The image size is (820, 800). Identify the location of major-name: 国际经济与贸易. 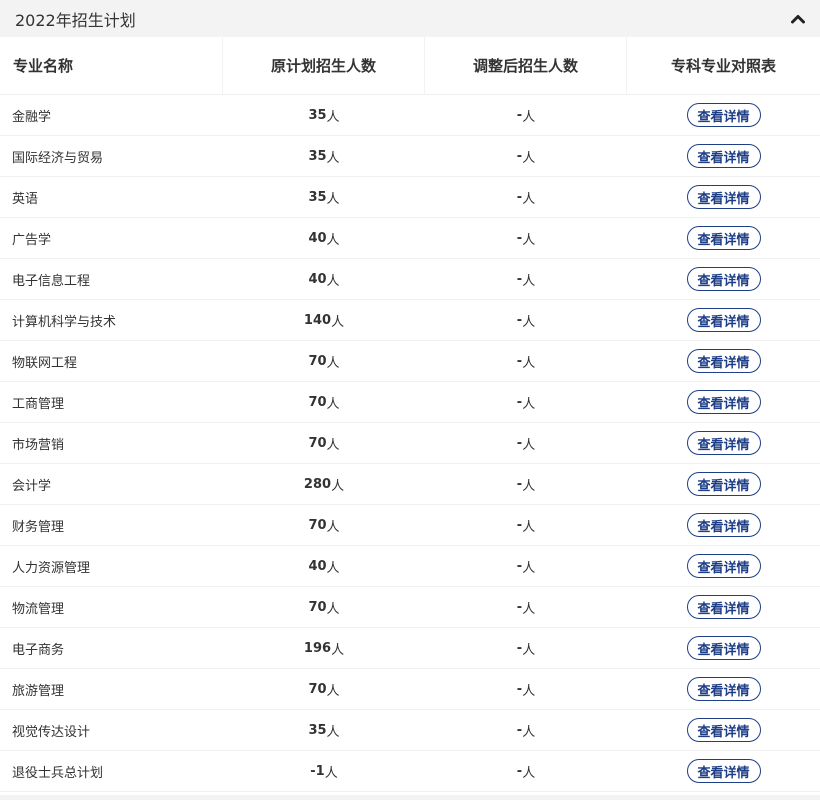
(58, 158).